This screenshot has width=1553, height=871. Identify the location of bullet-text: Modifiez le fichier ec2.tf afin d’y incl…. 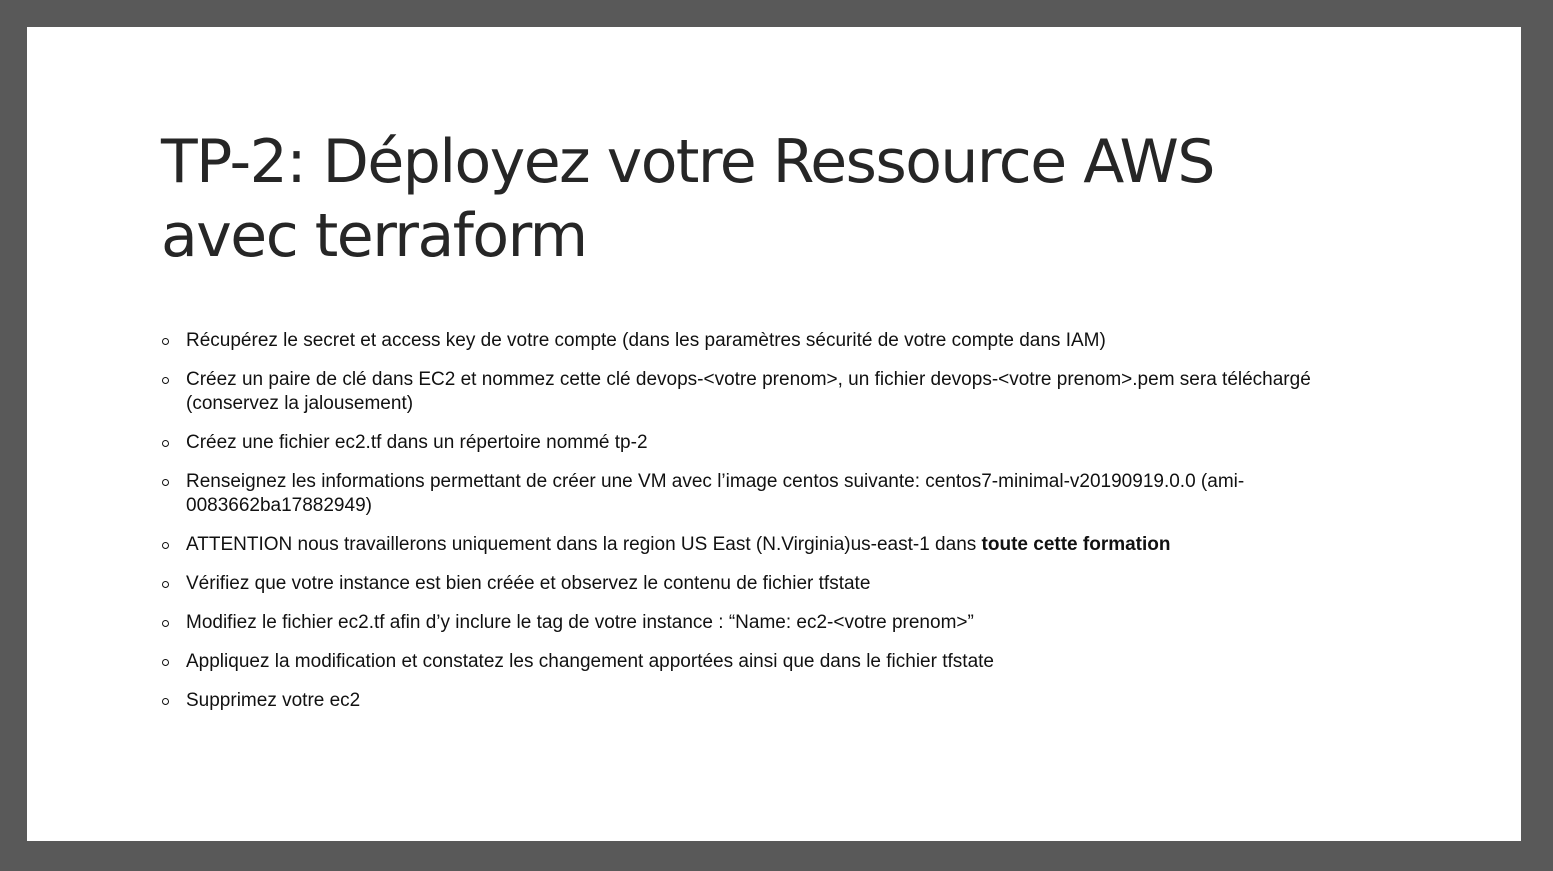
(580, 622).